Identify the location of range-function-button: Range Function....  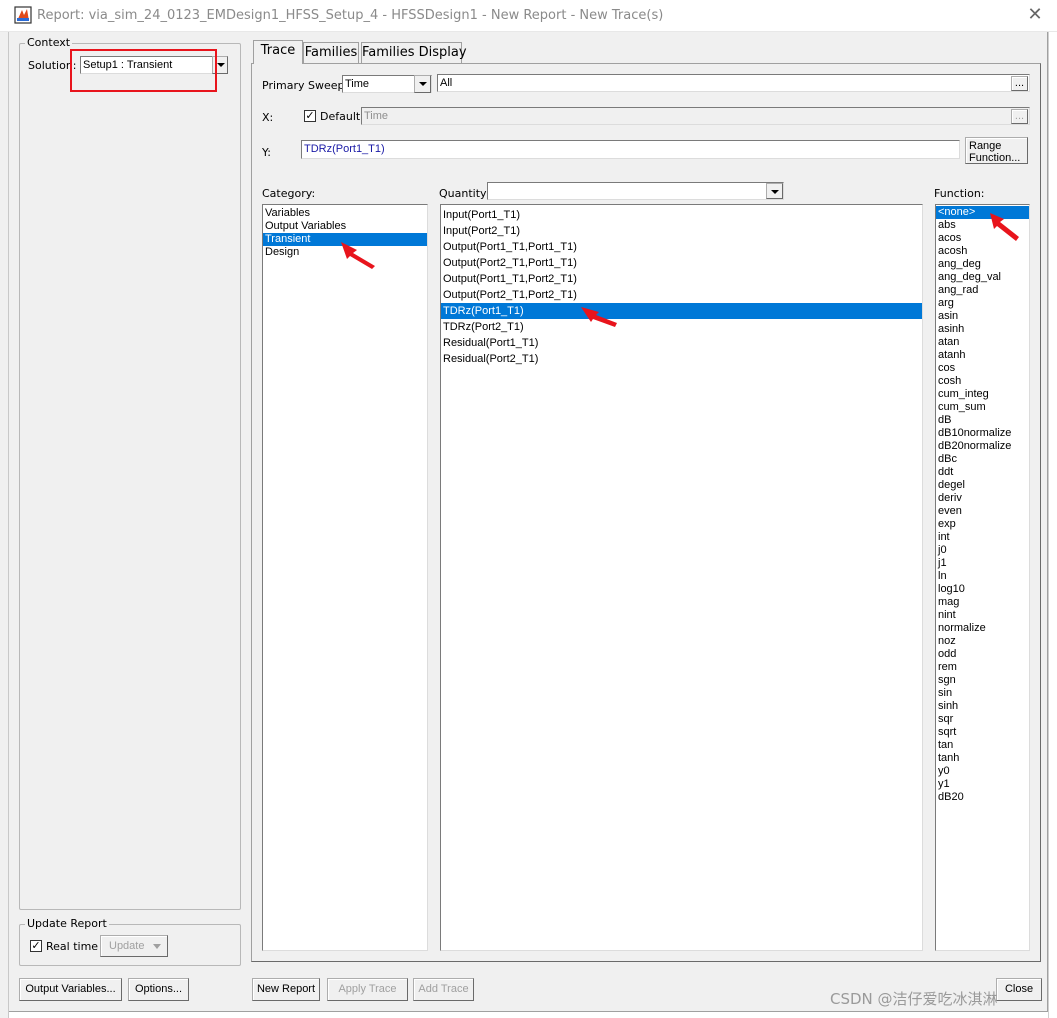
(996, 150).